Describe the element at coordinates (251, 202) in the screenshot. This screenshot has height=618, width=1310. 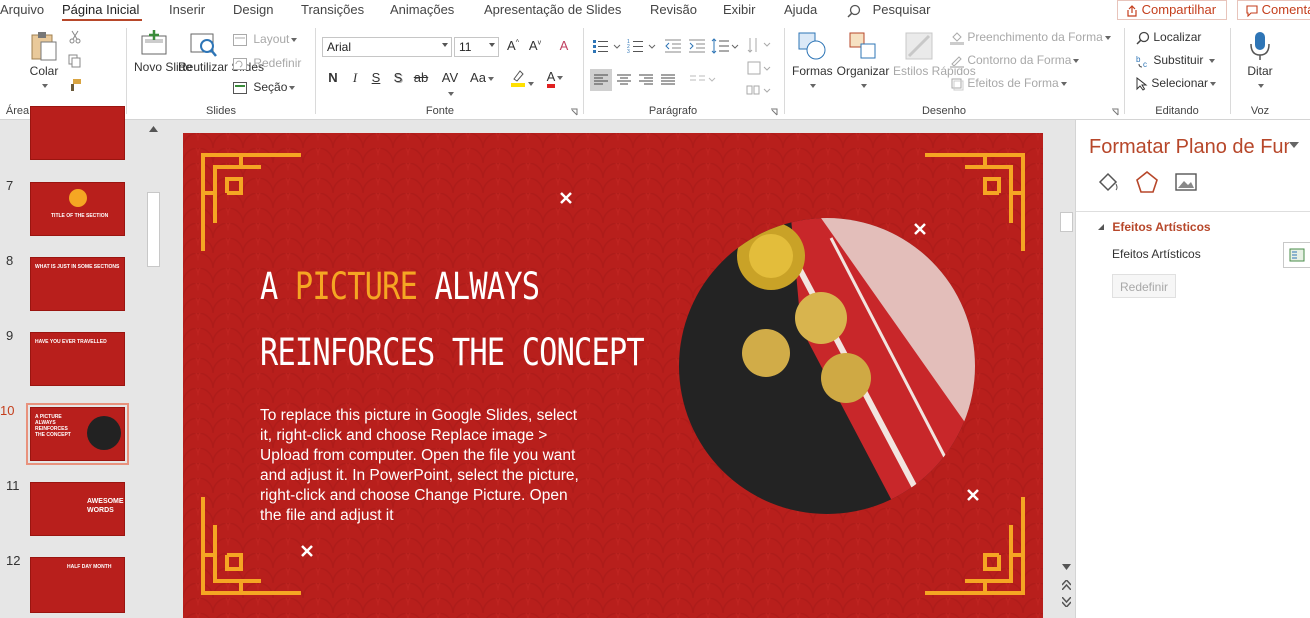
I see `corner-ornament-tl` at that location.